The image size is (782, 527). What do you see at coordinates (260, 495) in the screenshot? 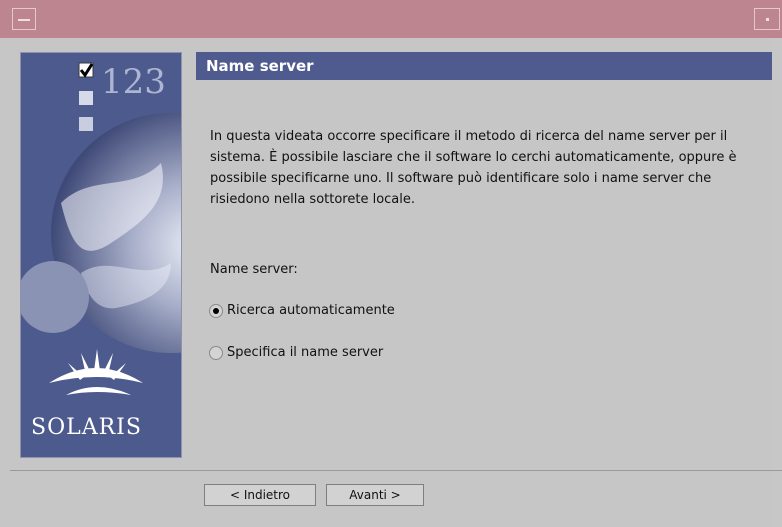
I see `back-button: < Indietro` at bounding box center [260, 495].